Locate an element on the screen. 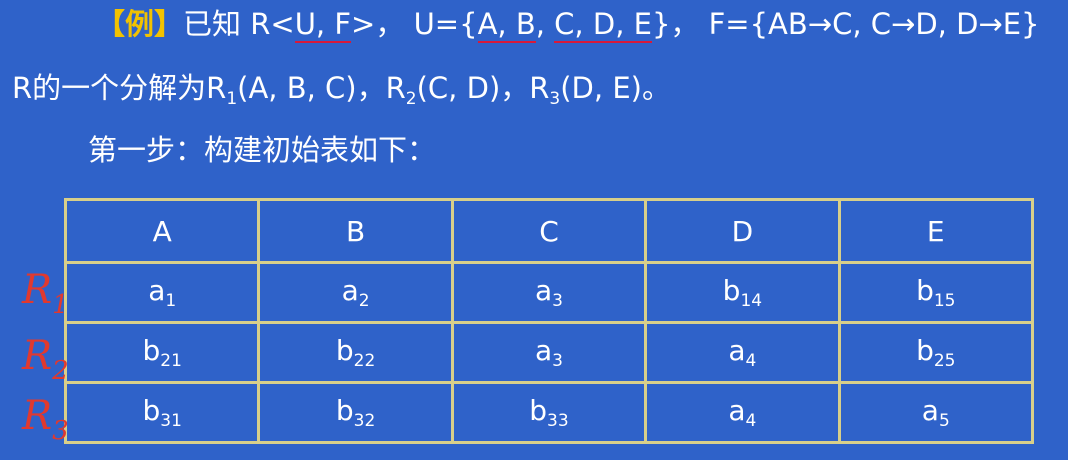  table-cell: b14 is located at coordinates (742, 292).